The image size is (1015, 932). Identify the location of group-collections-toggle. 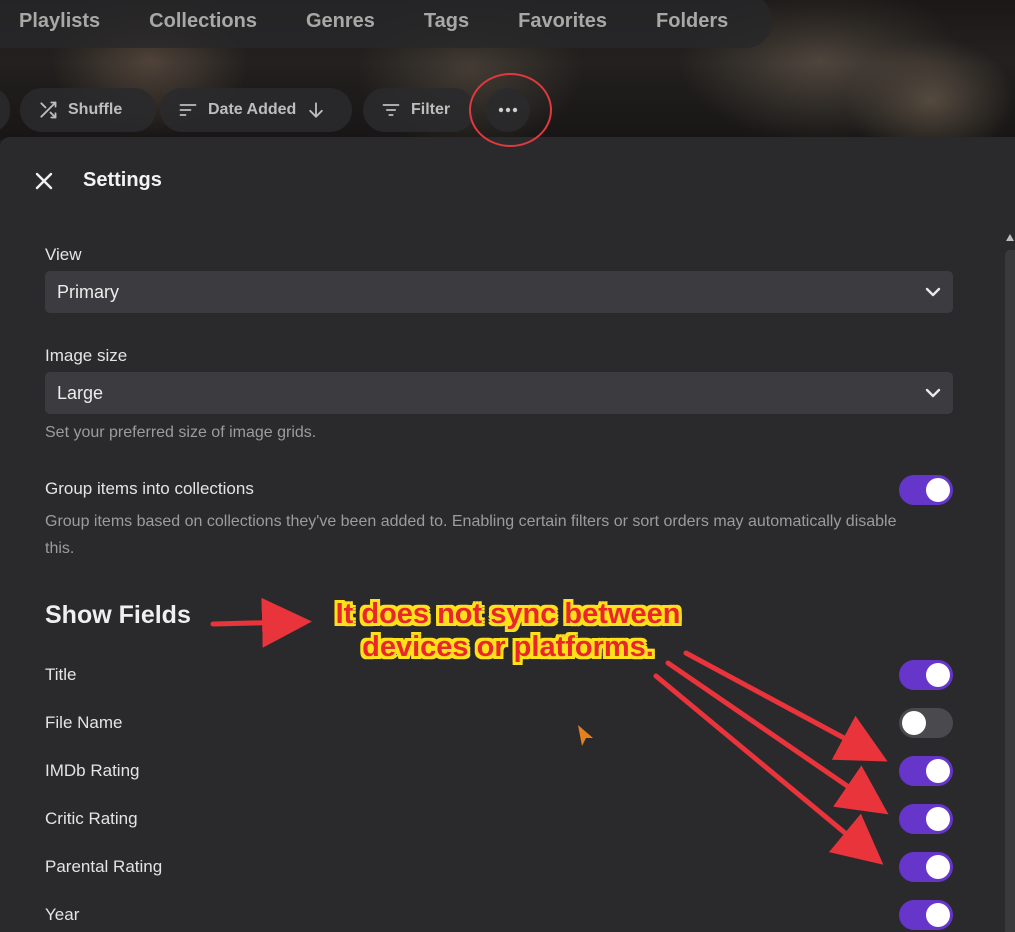
(926, 490).